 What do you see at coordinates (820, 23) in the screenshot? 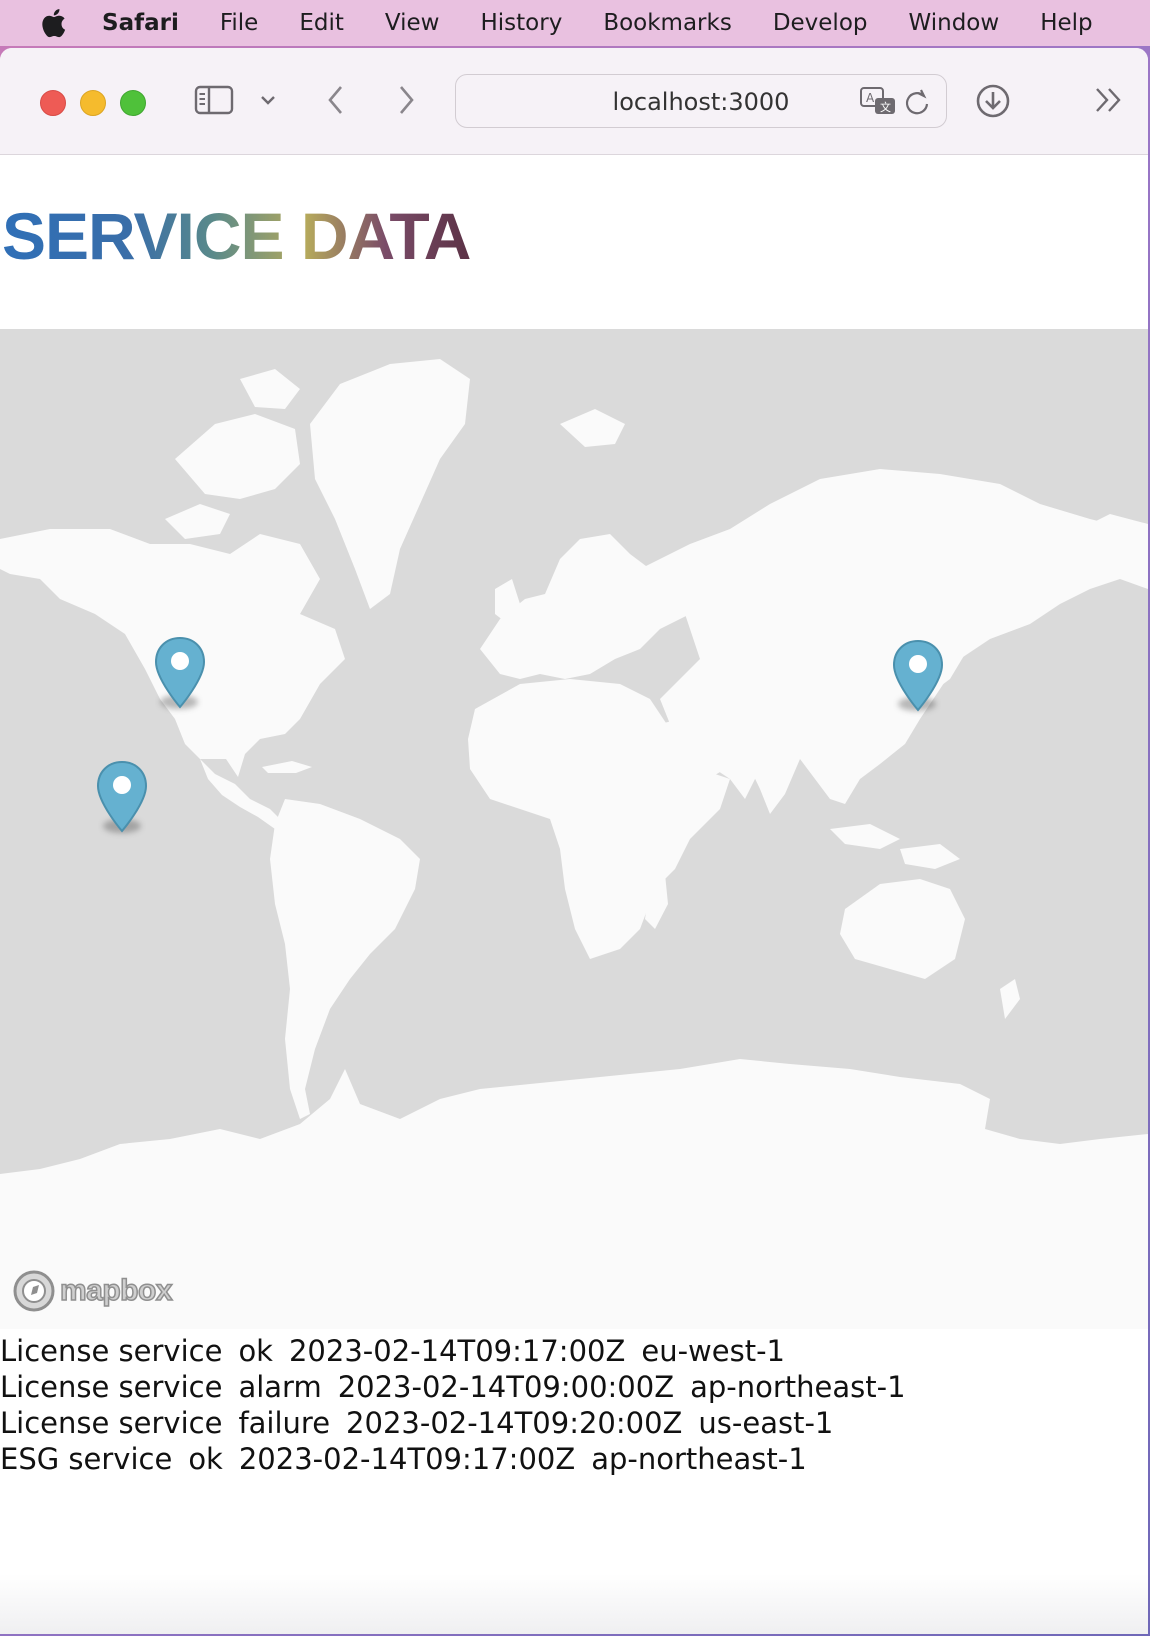
I see `menu-develop: Develop` at bounding box center [820, 23].